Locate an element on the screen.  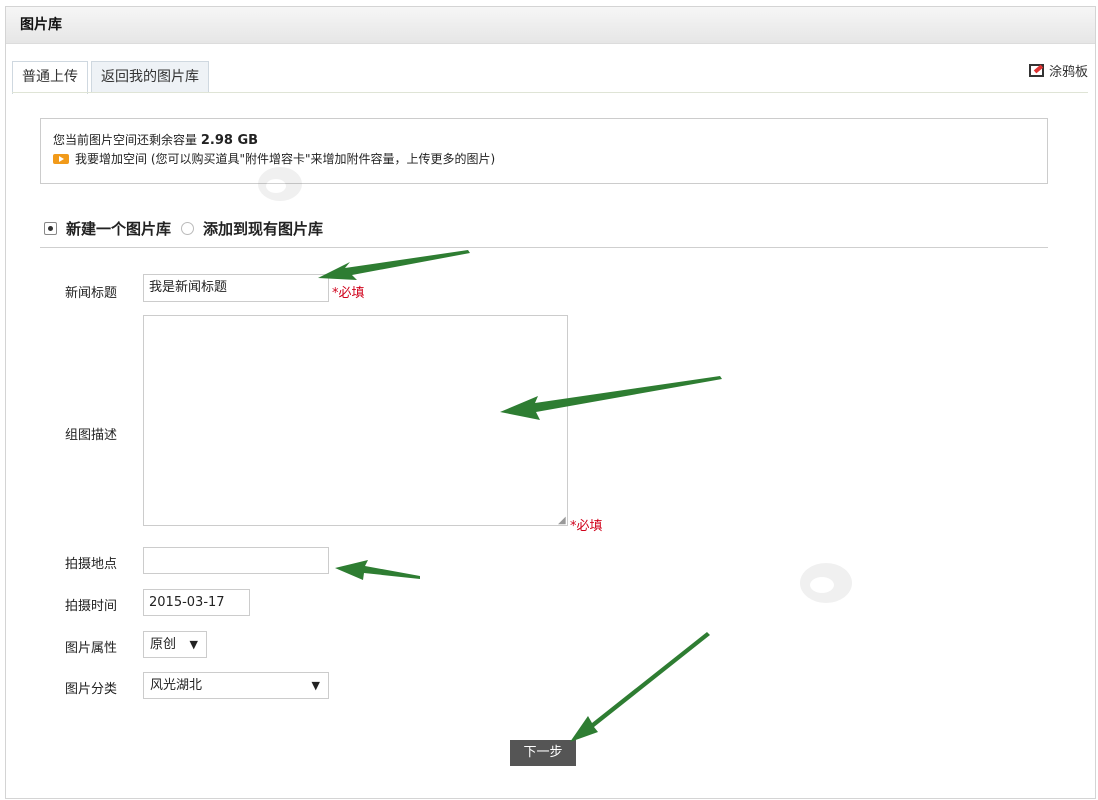
location-input is located at coordinates (236, 560).